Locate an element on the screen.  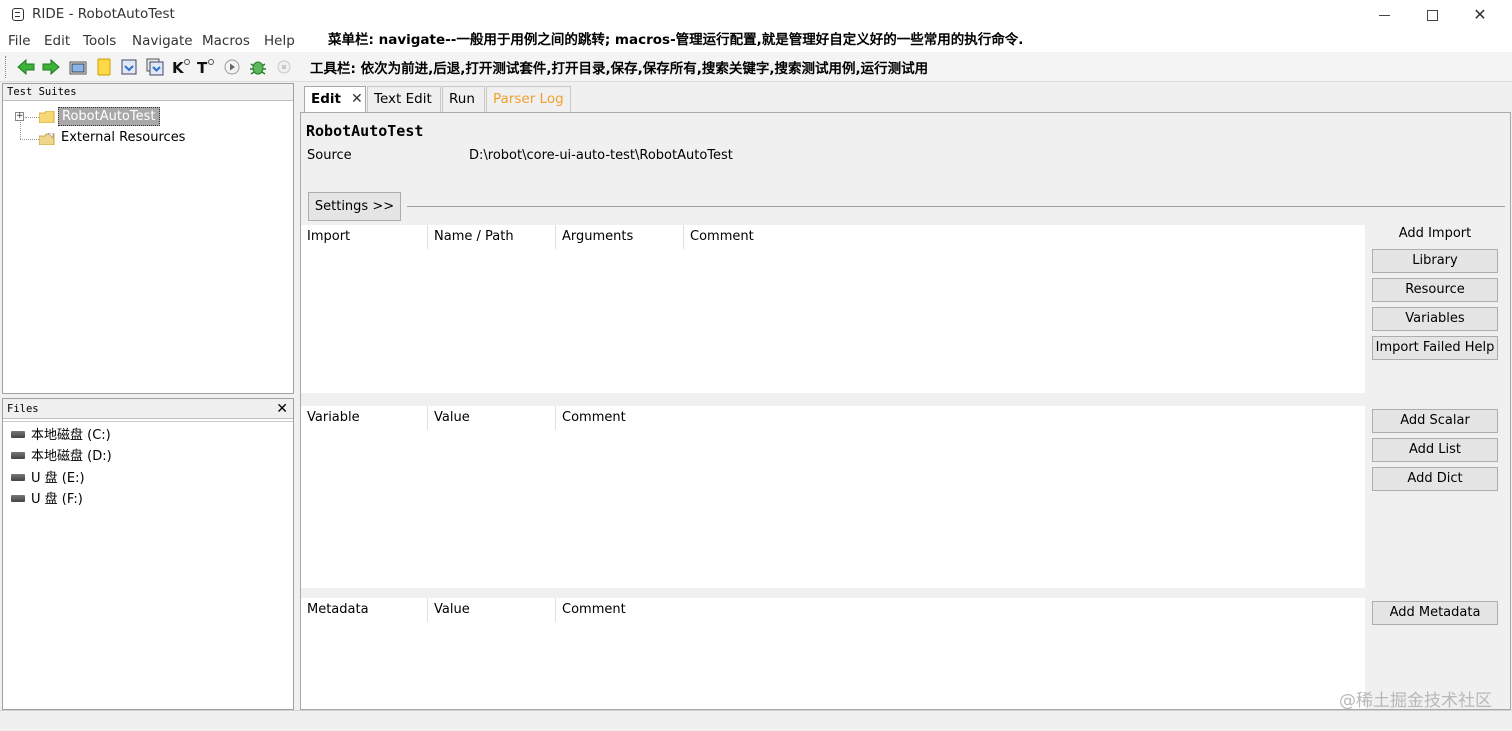
run-button is located at coordinates (232, 67).